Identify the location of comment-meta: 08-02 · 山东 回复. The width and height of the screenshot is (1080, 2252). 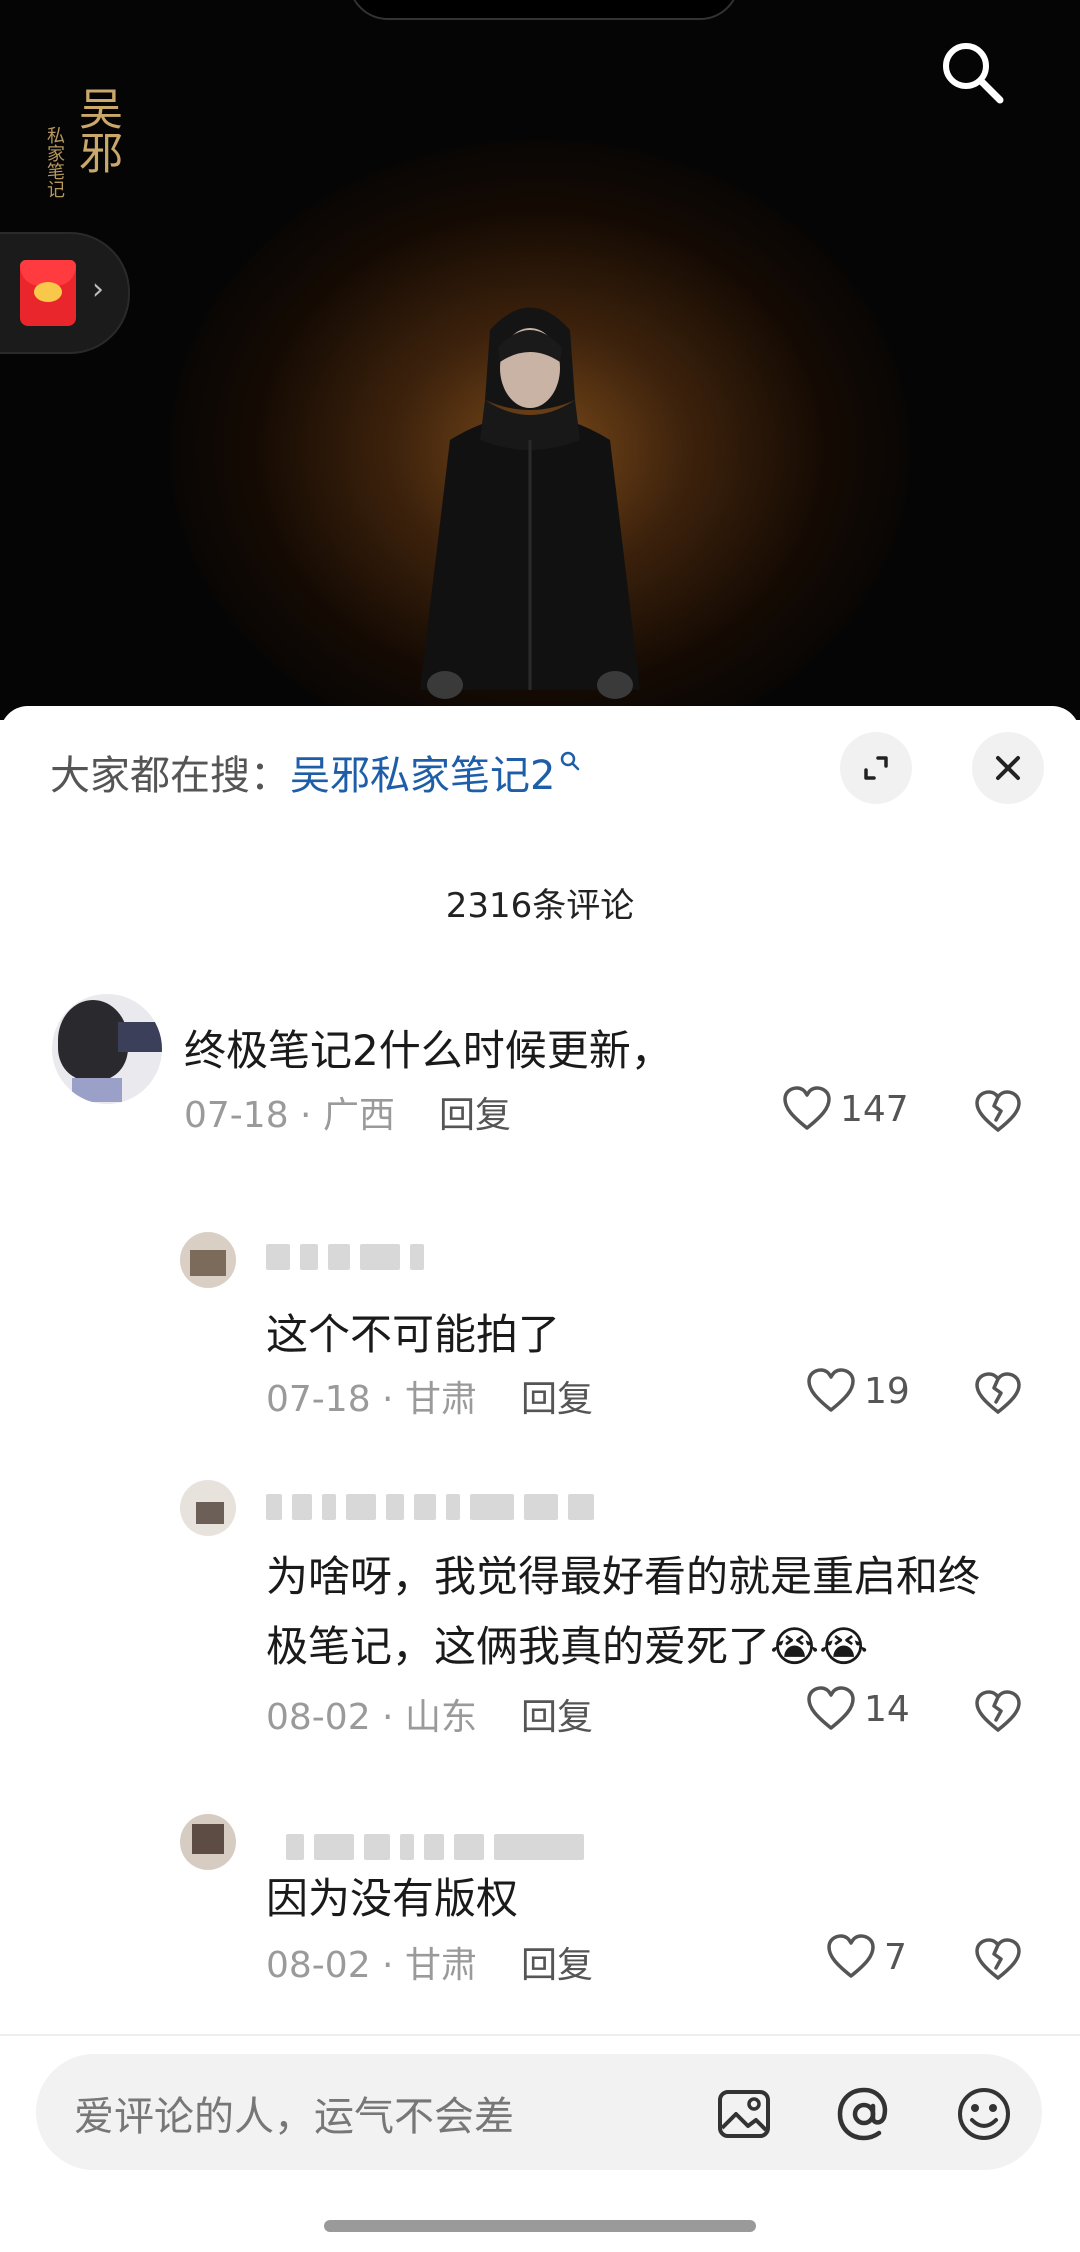
(429, 1717).